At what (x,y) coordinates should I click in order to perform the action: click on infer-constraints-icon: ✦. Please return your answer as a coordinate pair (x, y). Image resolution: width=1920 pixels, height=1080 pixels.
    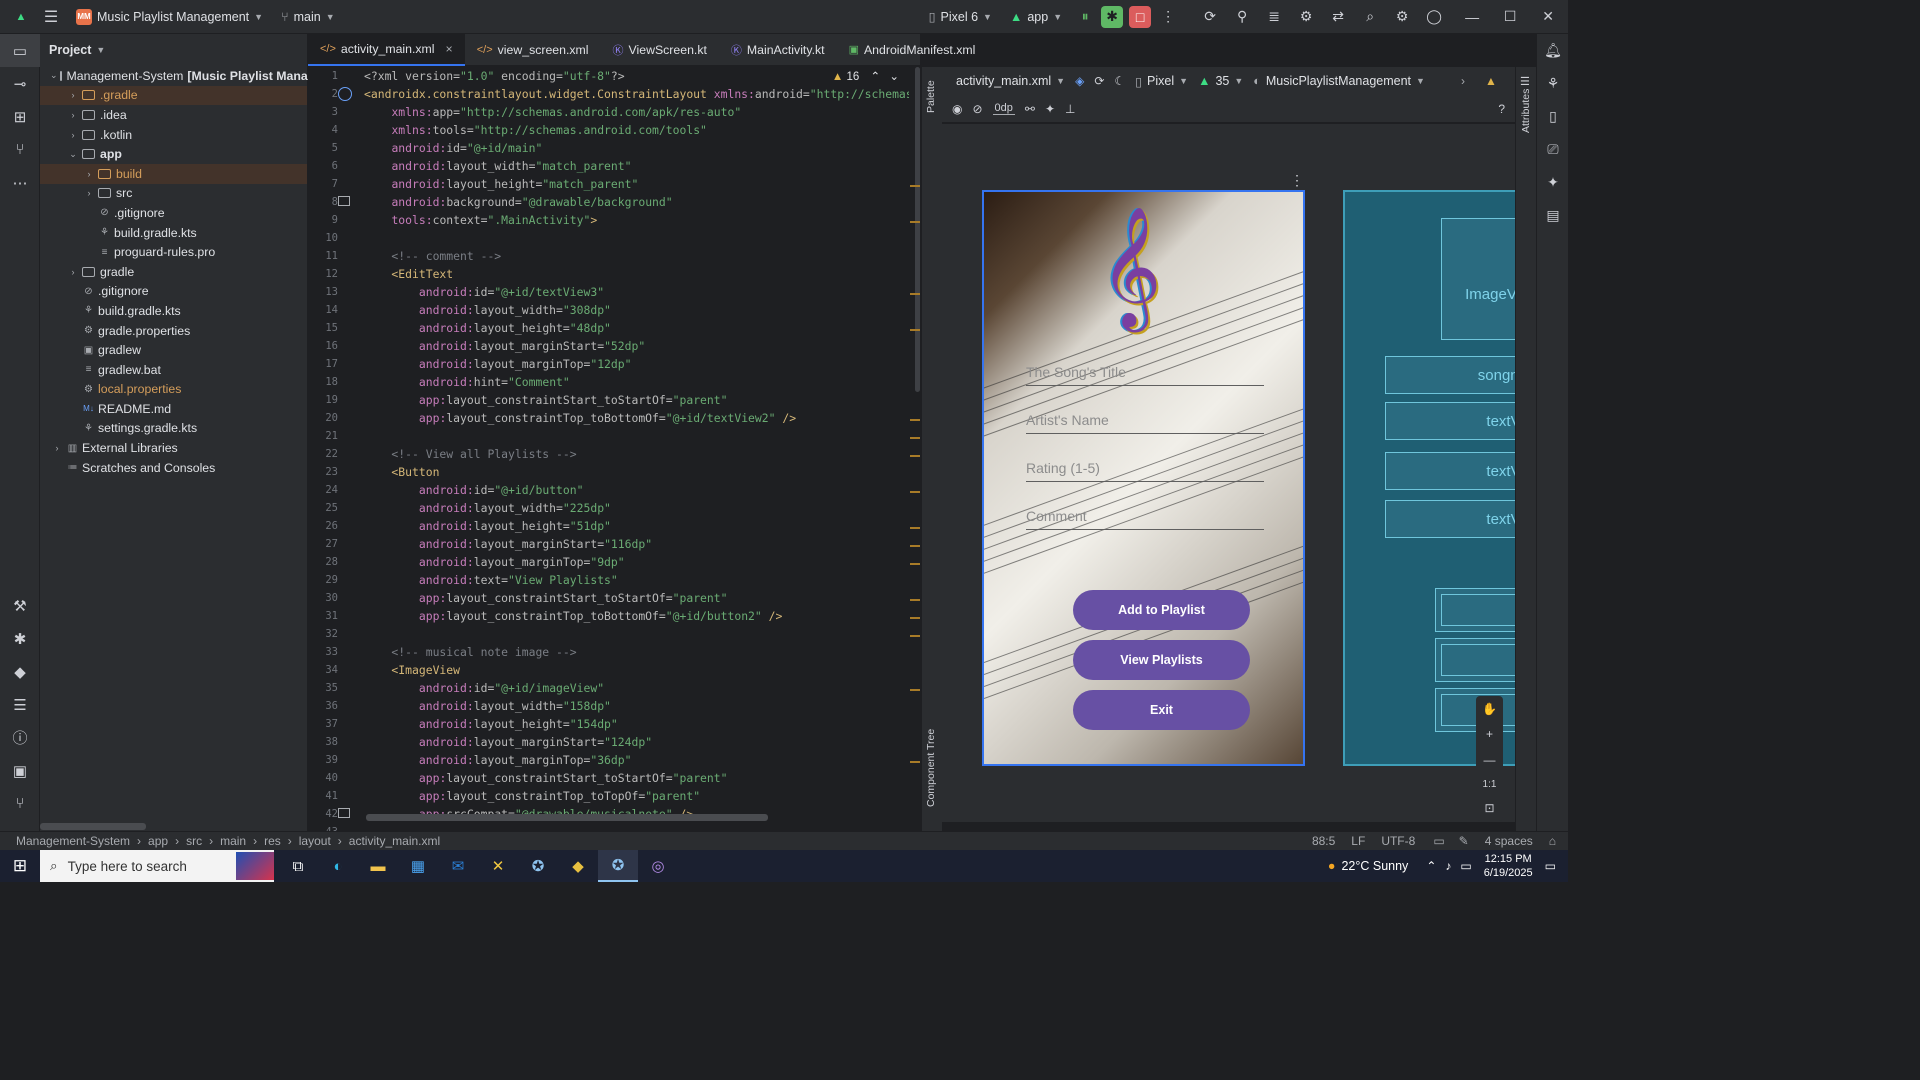
    Looking at the image, I should click on (1050, 109).